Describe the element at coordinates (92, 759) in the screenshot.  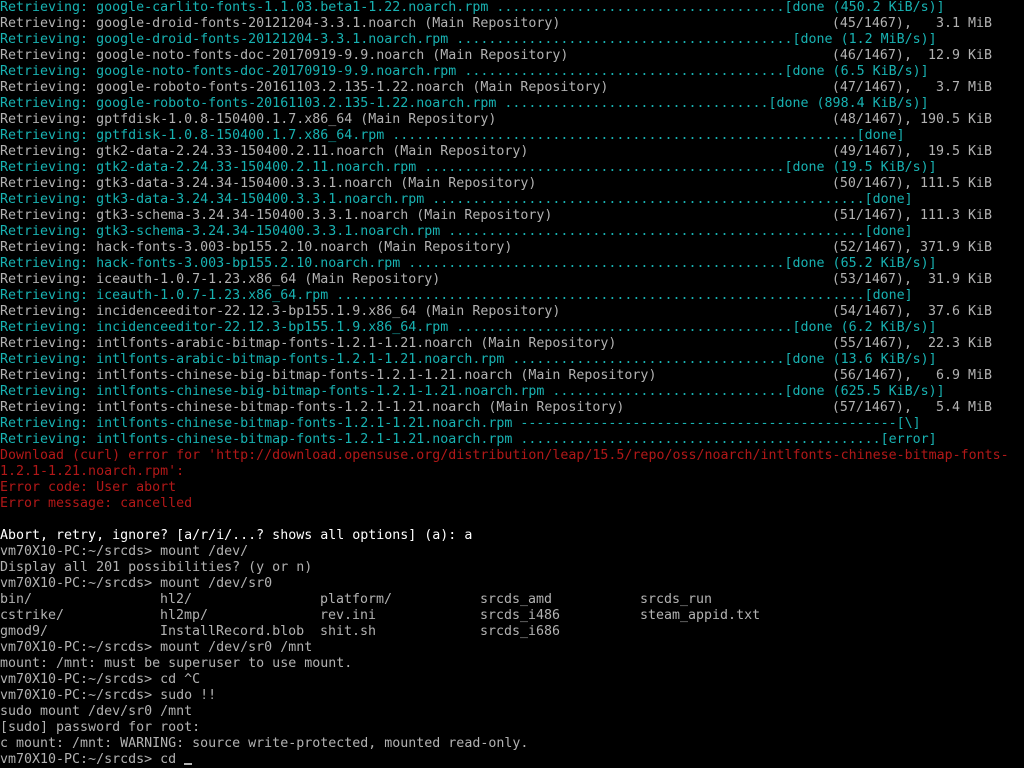
I see `current-prompt-text: vm70X10-PC:~/srcds> cd` at that location.